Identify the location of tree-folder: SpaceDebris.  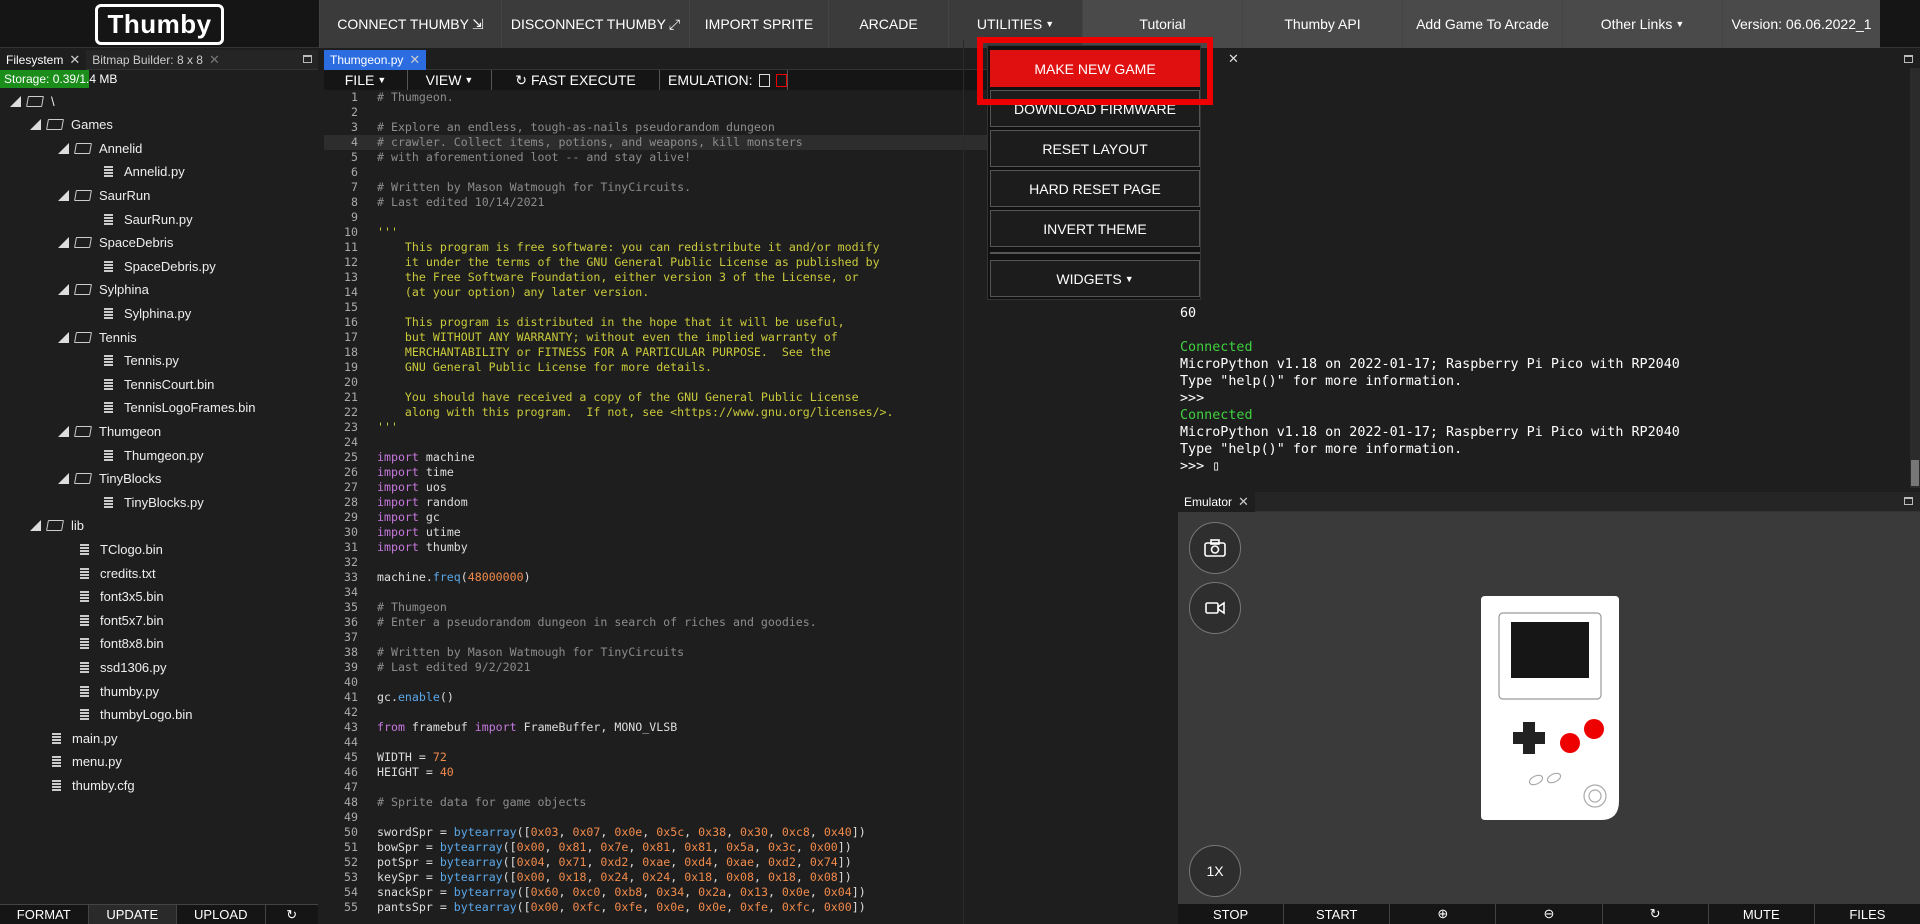
(115, 243).